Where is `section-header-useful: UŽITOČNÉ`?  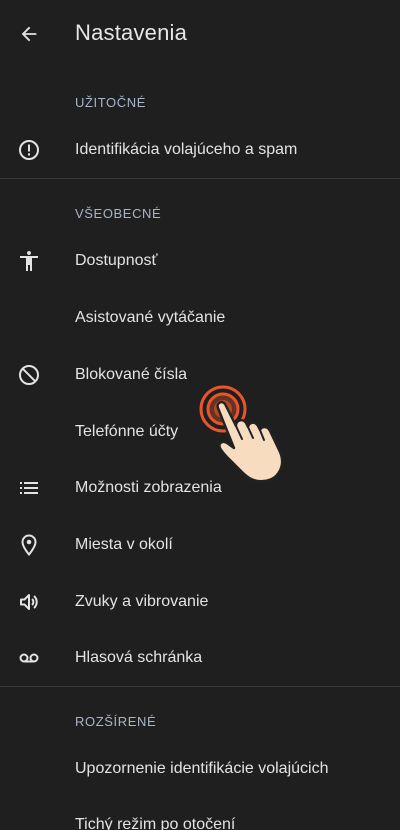 section-header-useful: UŽITOČNÉ is located at coordinates (111, 102).